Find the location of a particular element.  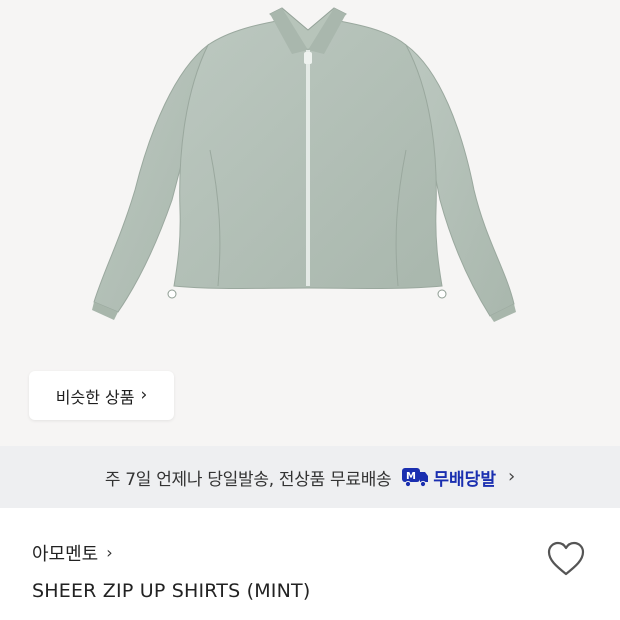

product-title: SHEER ZIP UP SHIRTS (MINT) is located at coordinates (171, 591).